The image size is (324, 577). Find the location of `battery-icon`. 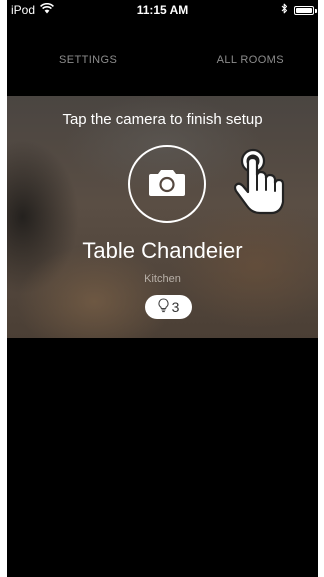

battery-icon is located at coordinates (305, 10).